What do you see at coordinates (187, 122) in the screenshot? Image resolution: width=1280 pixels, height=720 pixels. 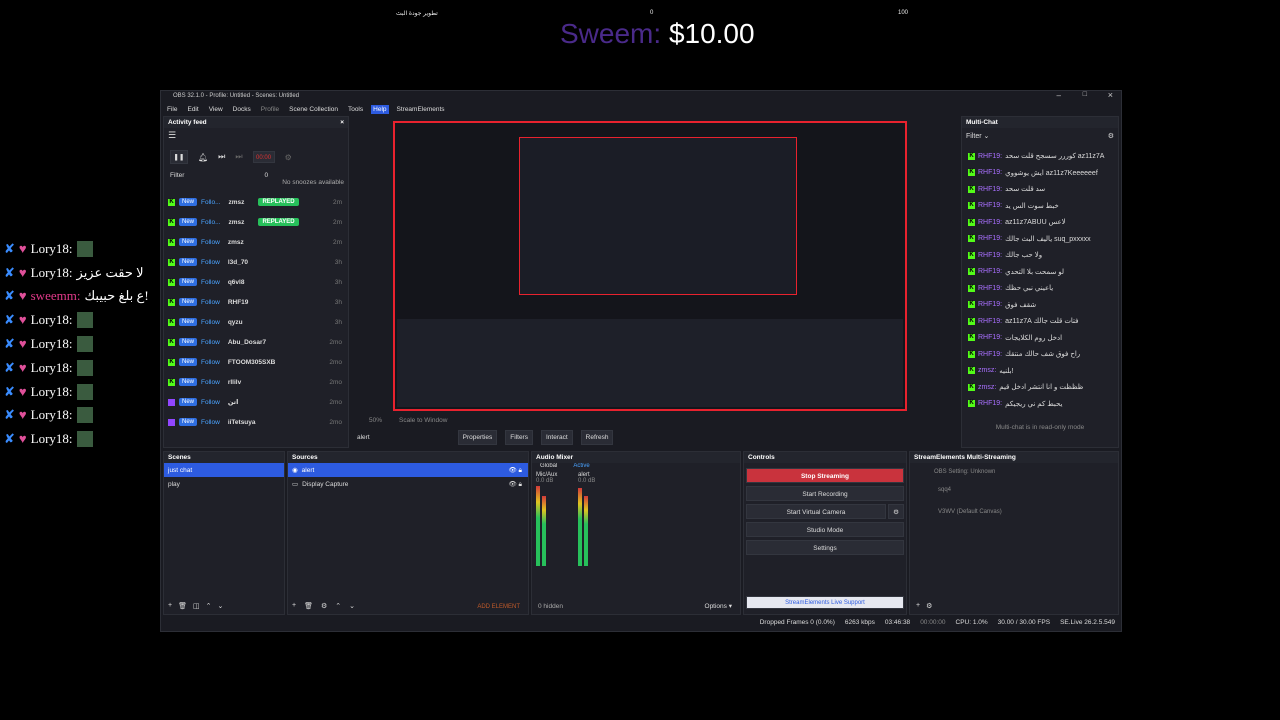 I see `activity-feed-title-text: Activity feed` at bounding box center [187, 122].